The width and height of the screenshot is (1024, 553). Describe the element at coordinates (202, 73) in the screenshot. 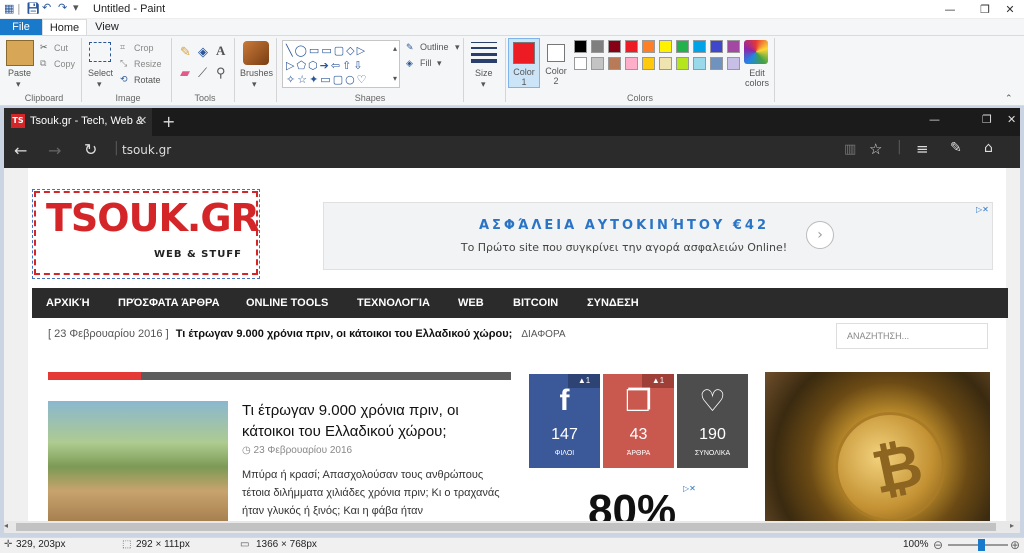

I see `color-picker-icon: ⟋` at that location.